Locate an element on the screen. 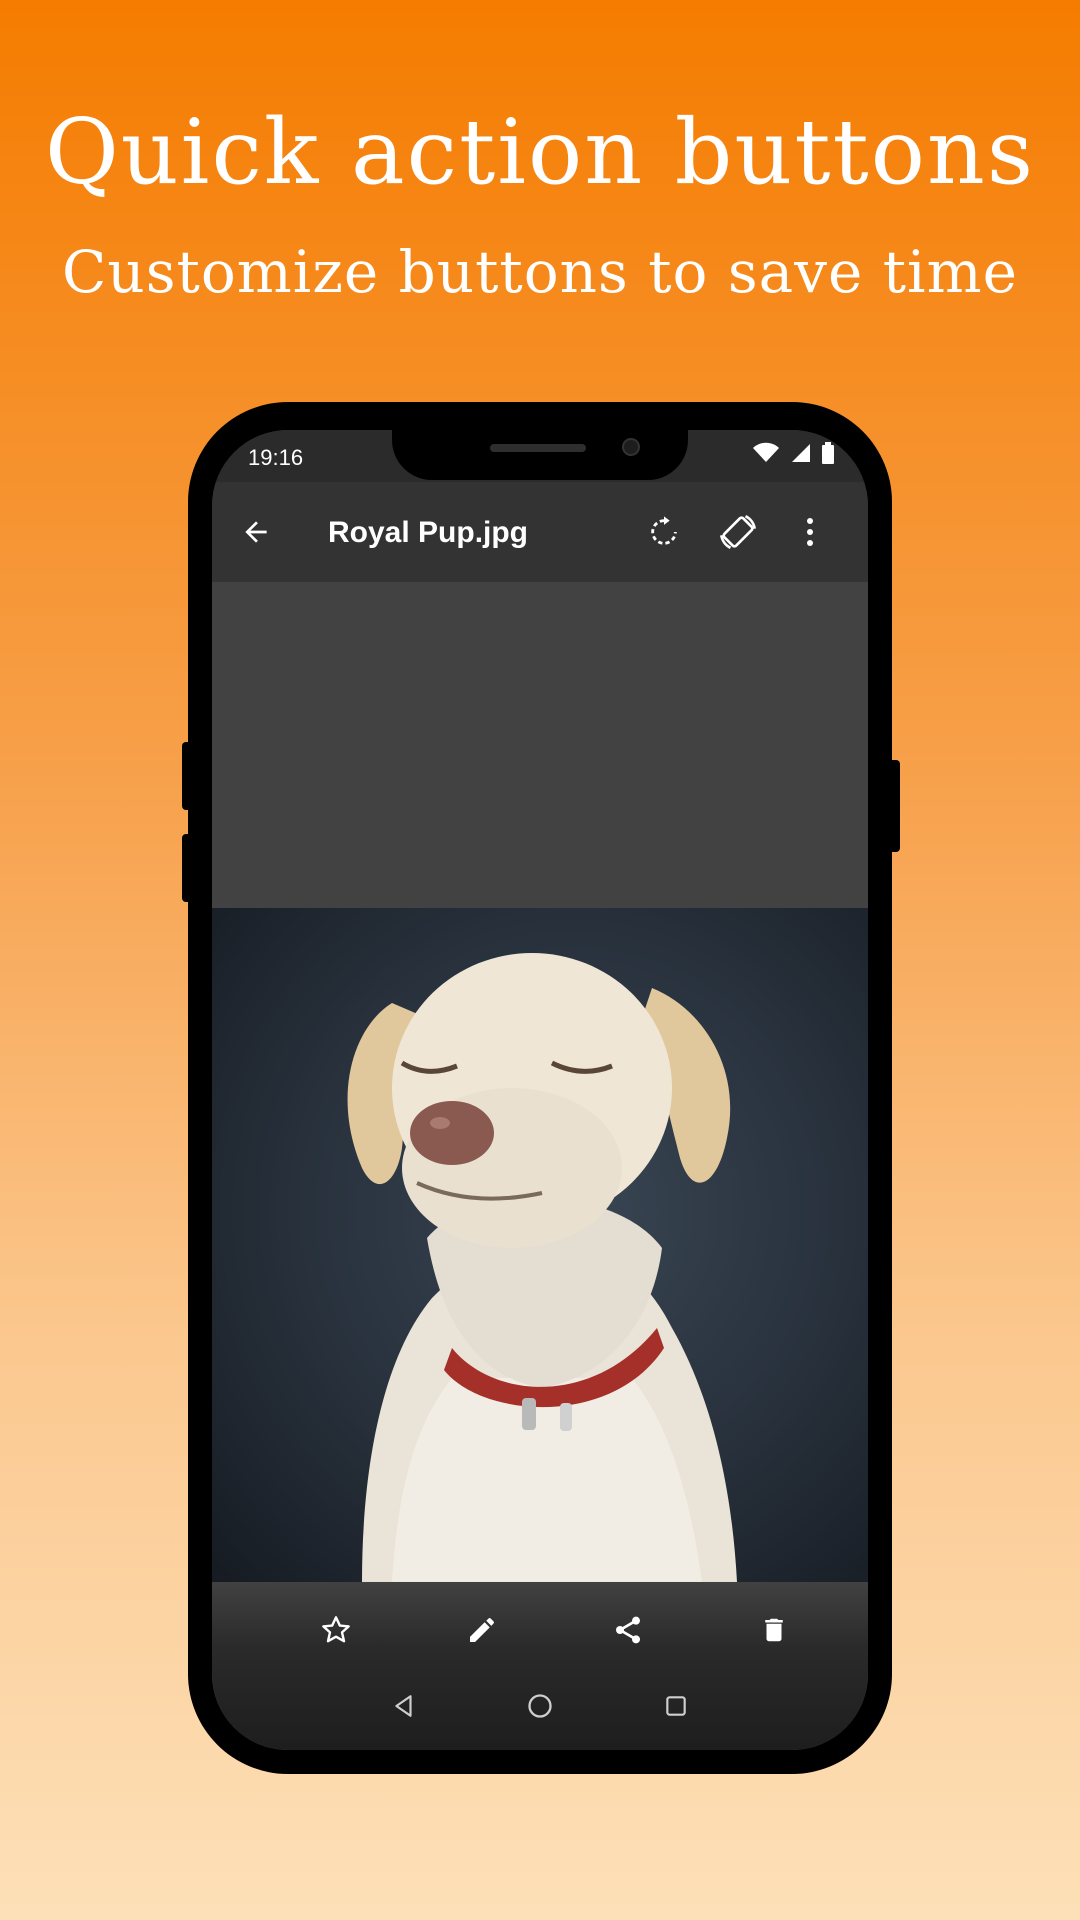  delete-icon is located at coordinates (774, 1630).